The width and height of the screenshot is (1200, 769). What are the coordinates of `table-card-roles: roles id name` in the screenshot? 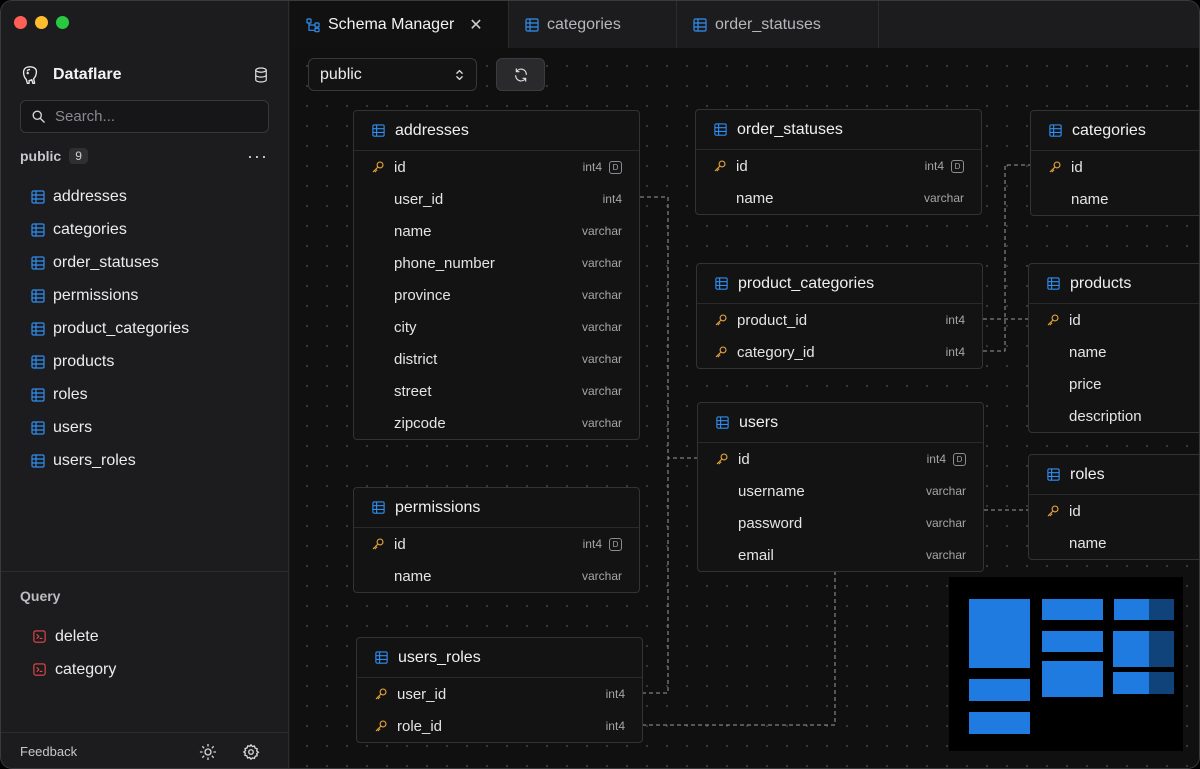 It's located at (1113, 507).